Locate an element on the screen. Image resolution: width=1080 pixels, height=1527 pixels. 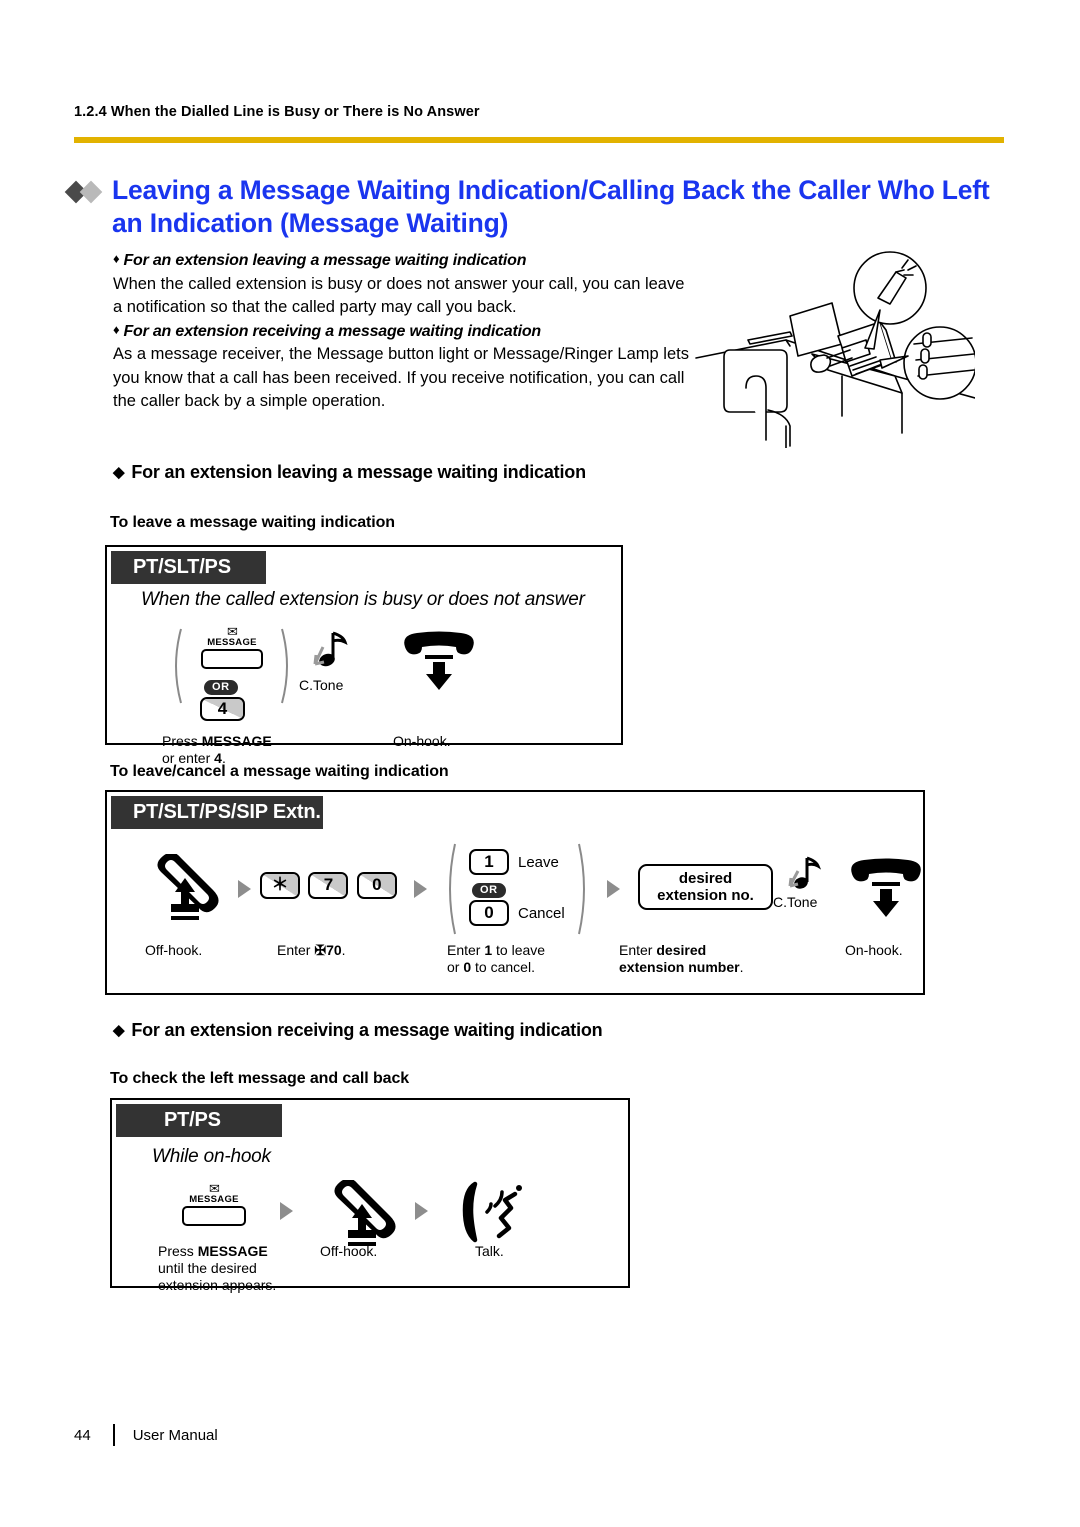
step-label-on-hook-2: On-hook. is located at coordinates (874, 950).